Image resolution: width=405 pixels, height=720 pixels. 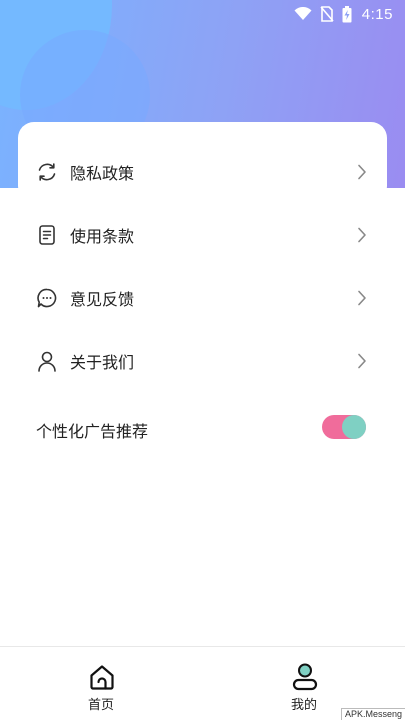 What do you see at coordinates (327, 14) in the screenshot?
I see `no-sim-icon` at bounding box center [327, 14].